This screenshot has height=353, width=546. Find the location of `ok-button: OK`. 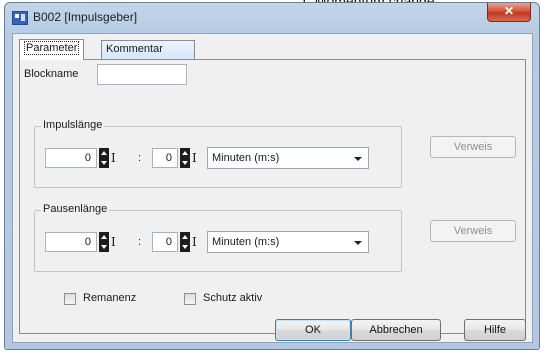

ok-button: OK is located at coordinates (313, 330).